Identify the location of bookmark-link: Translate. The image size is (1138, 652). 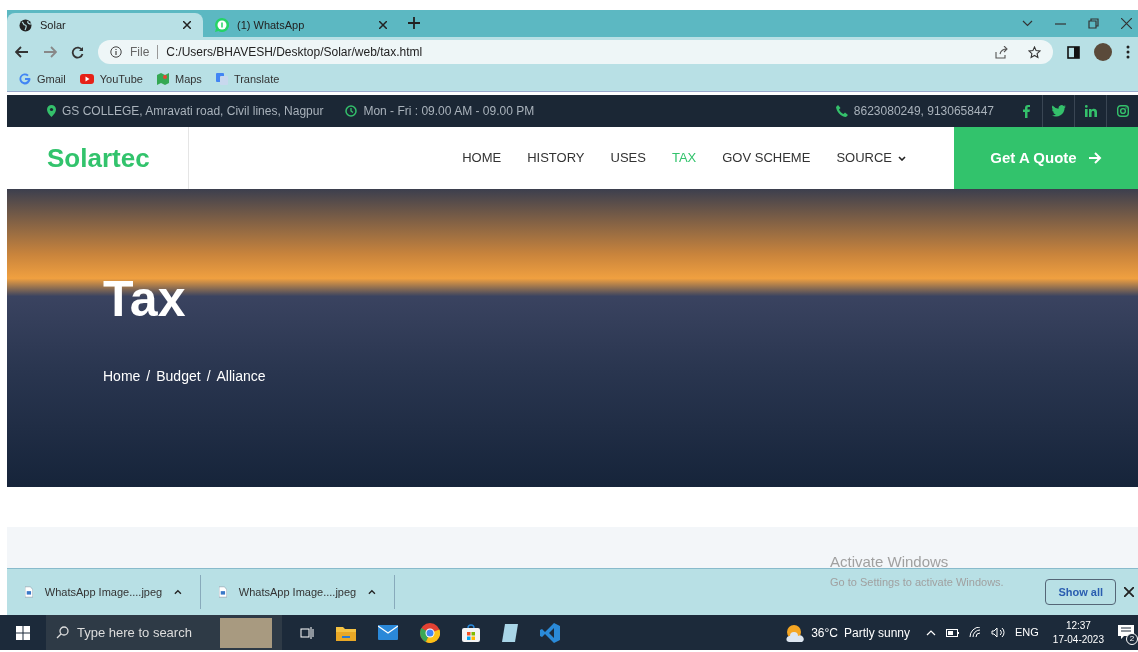
(247, 79).